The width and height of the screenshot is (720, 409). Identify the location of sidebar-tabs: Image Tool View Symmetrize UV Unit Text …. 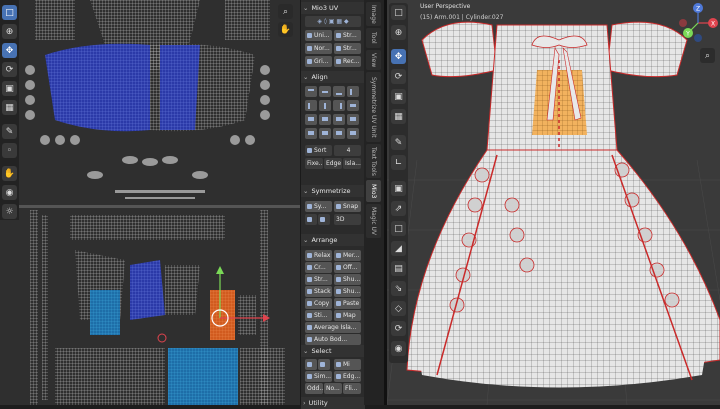
(374, 202).